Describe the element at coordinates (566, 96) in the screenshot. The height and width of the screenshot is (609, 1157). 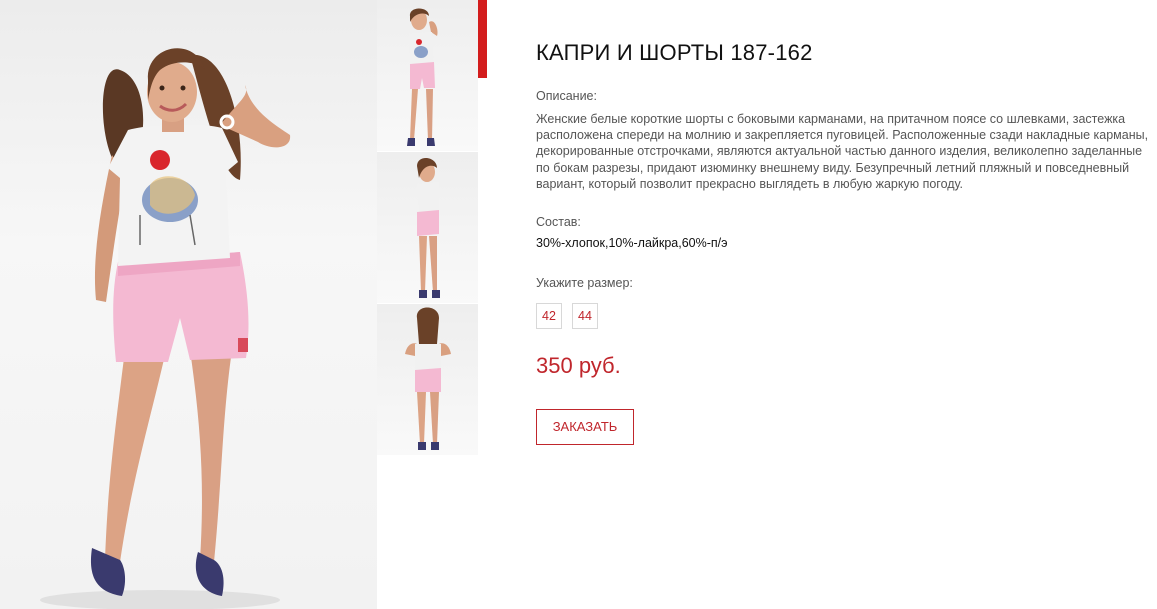
I see `description-label: Описание:` at that location.